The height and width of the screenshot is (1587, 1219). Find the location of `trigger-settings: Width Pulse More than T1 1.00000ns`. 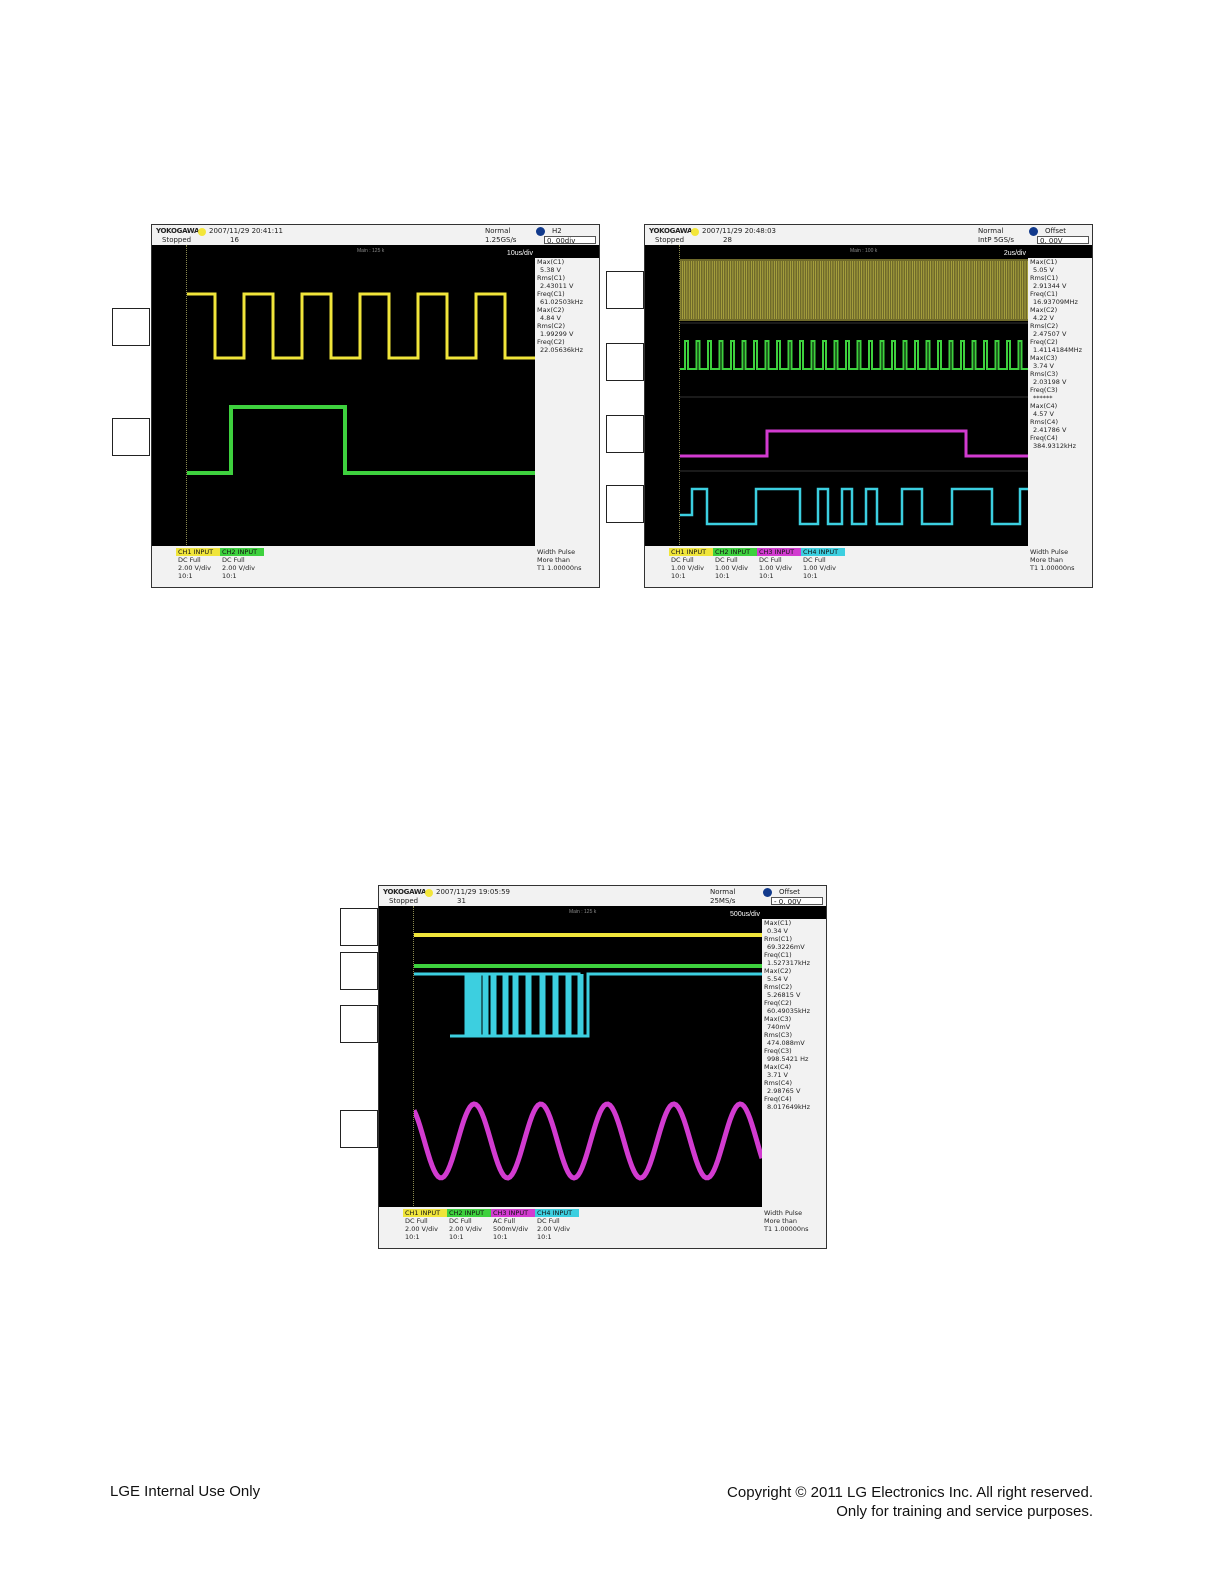

trigger-settings: Width Pulse More than T1 1.00000ns is located at coordinates (786, 1221).